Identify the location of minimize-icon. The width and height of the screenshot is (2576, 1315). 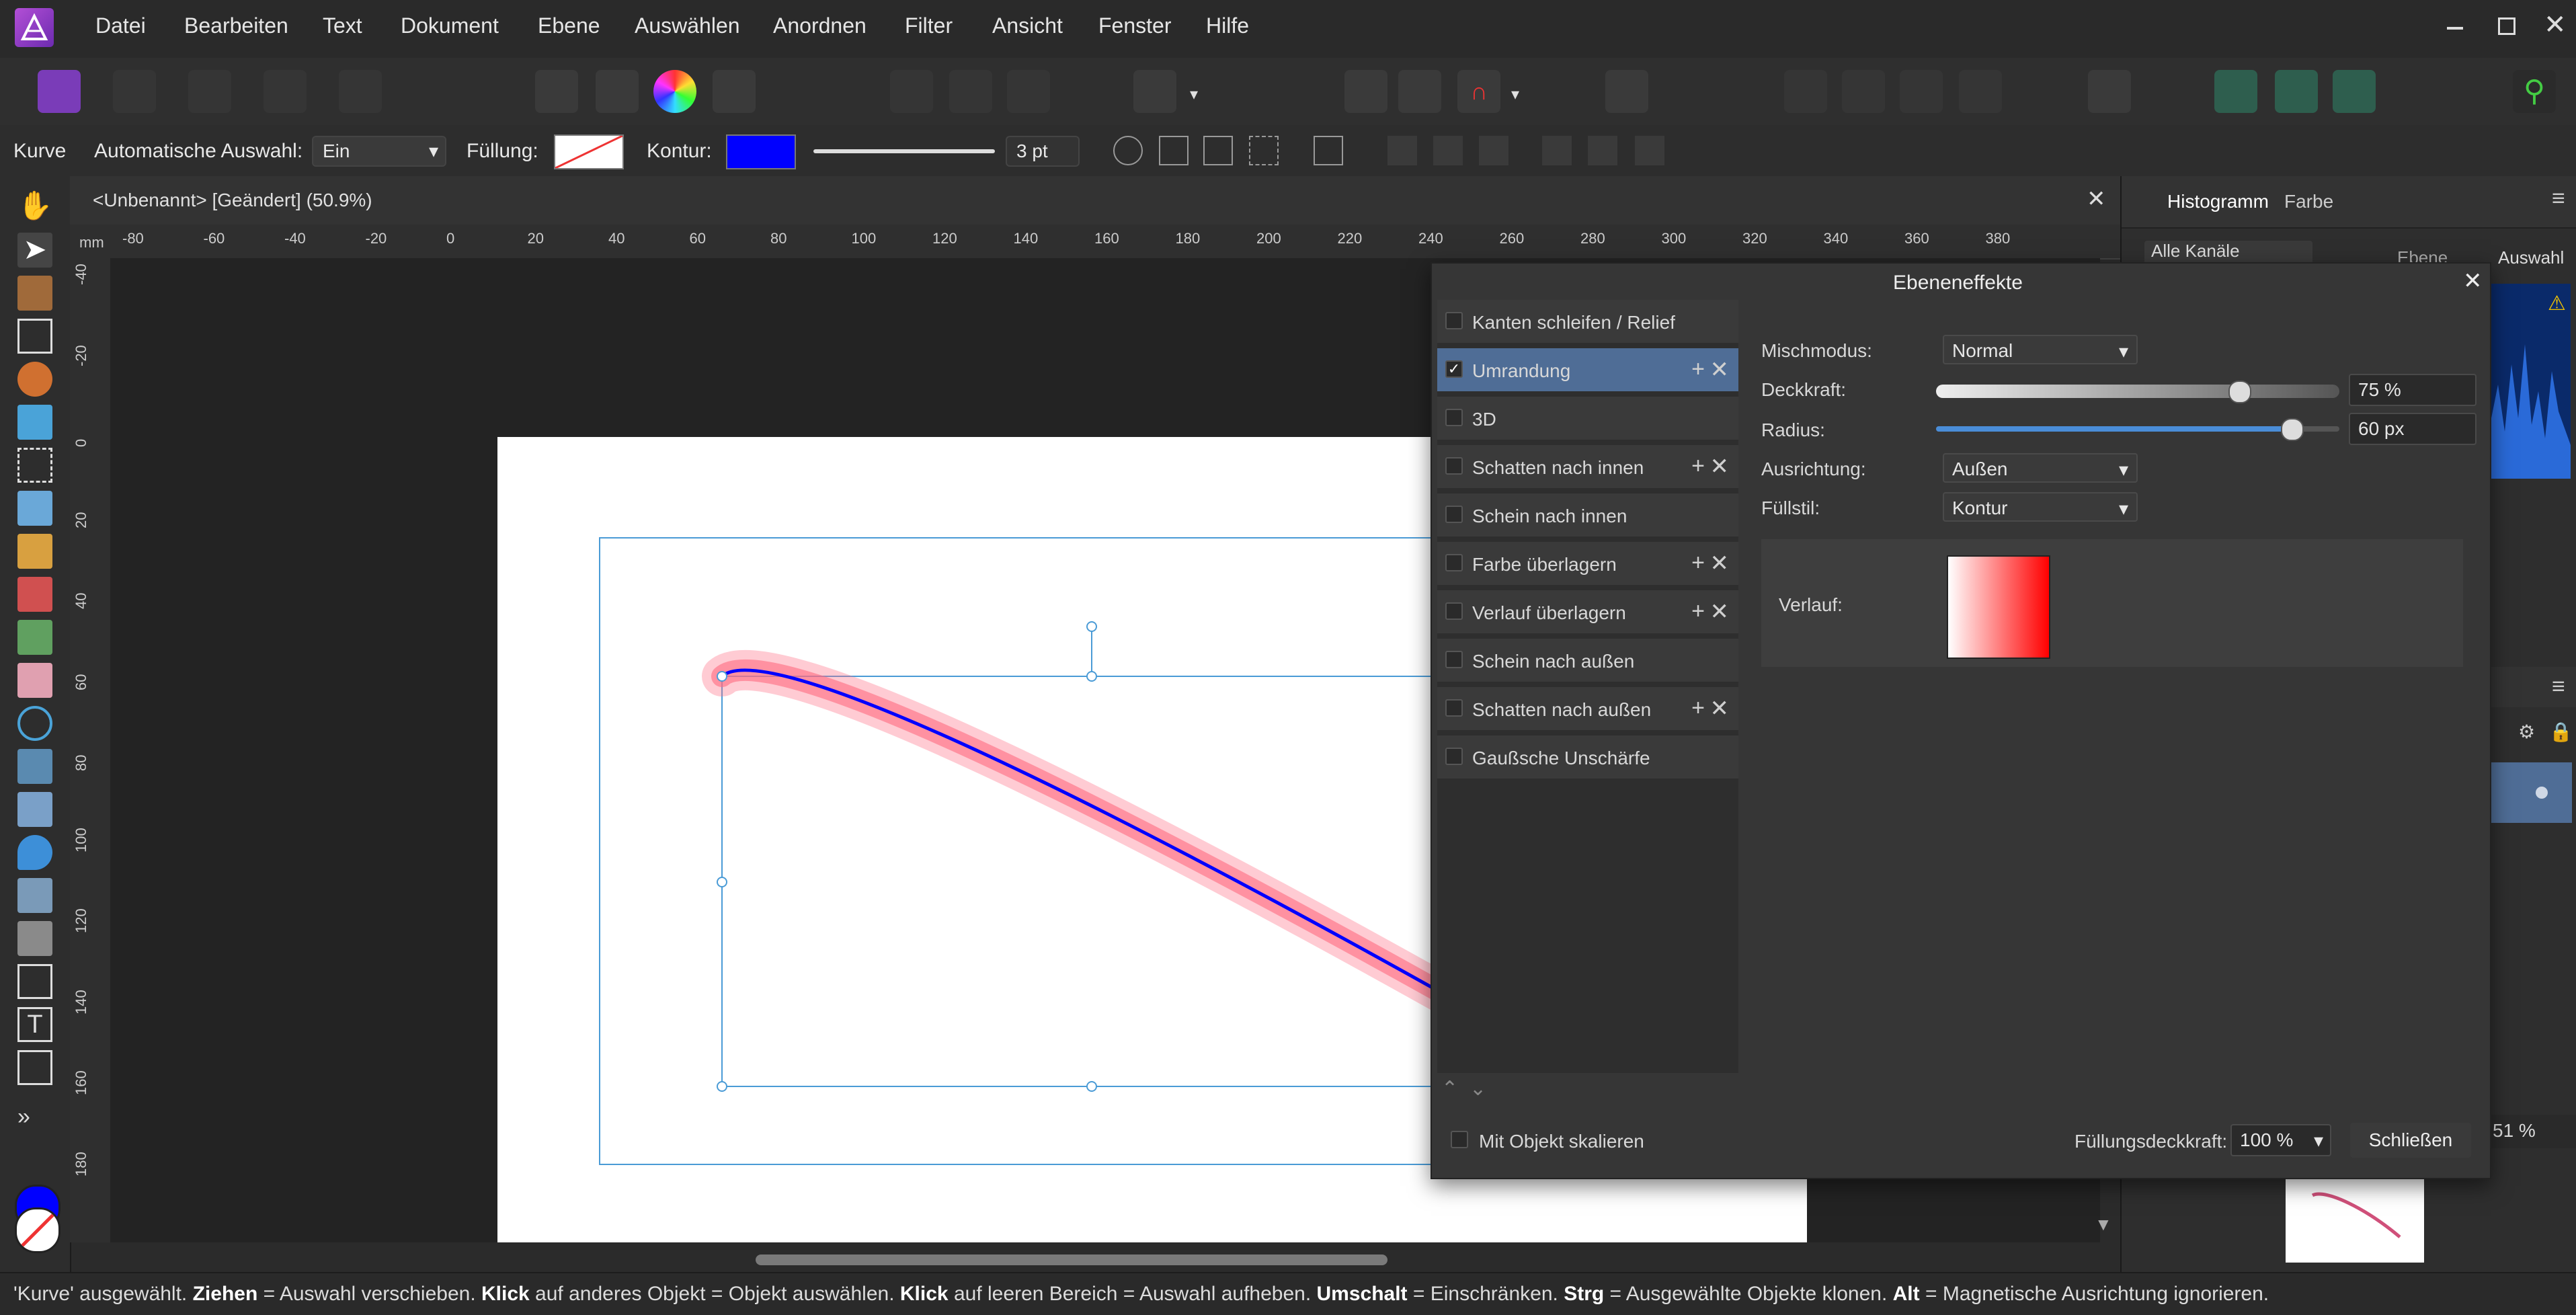
(2455, 28).